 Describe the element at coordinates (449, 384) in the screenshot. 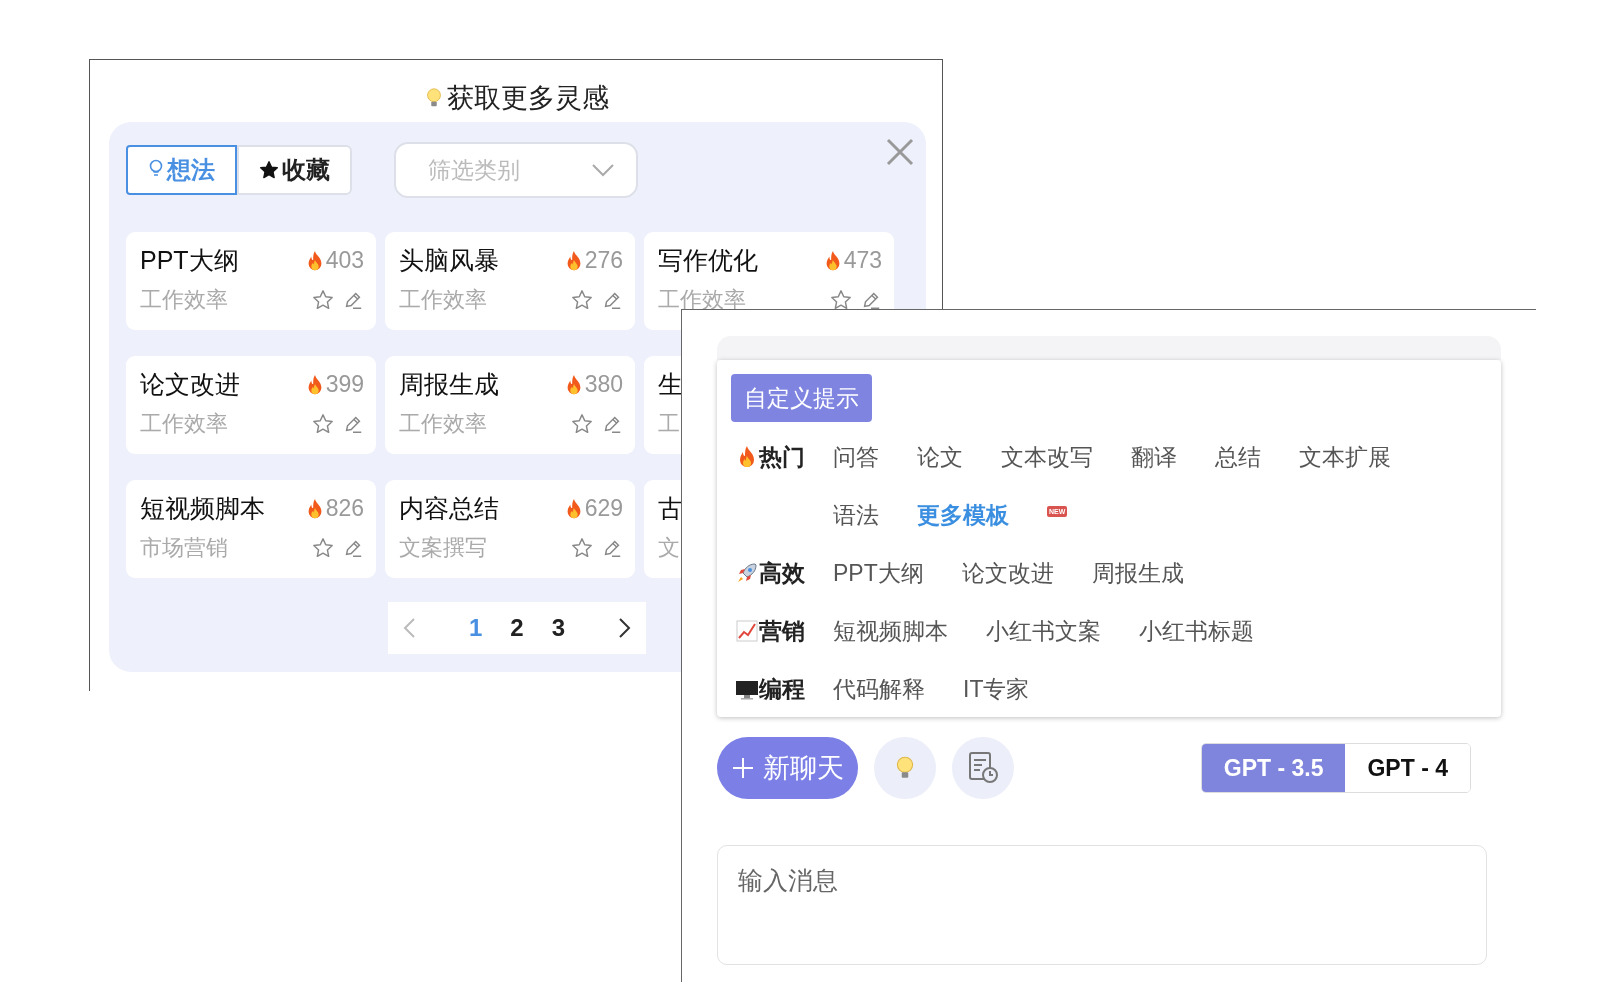

I see `card-title: 周报生成` at that location.